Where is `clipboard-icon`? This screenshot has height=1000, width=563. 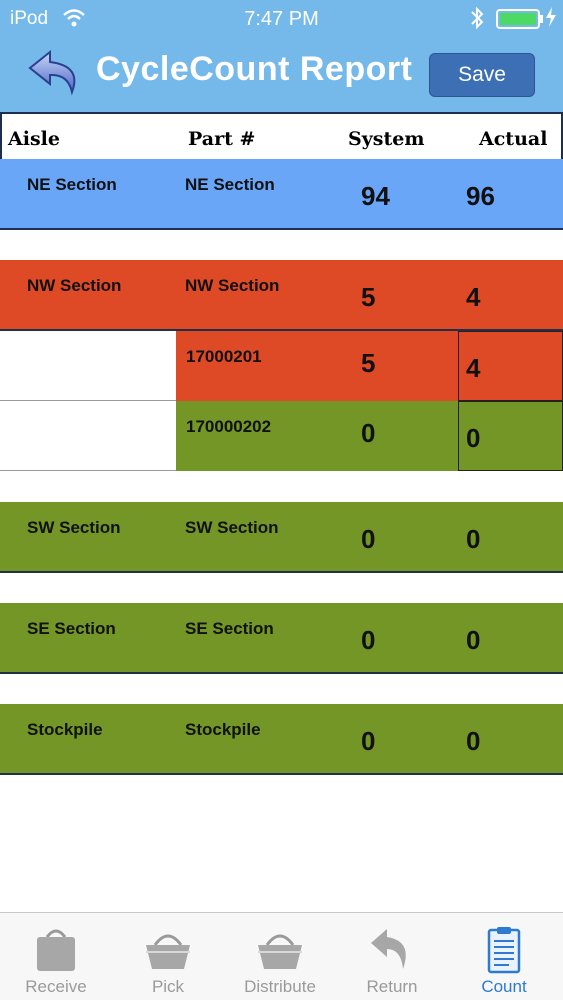
clipboard-icon is located at coordinates (504, 950).